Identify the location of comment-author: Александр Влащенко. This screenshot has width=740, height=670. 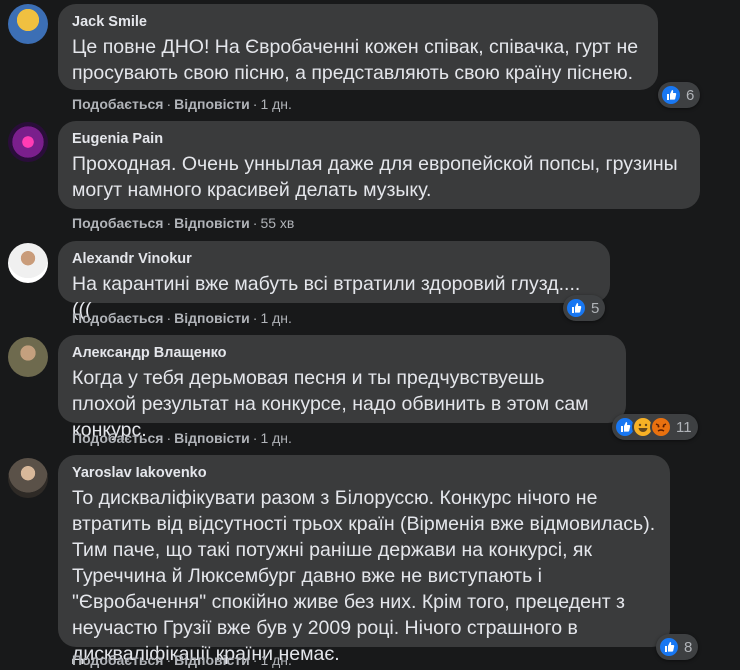
(342, 353).